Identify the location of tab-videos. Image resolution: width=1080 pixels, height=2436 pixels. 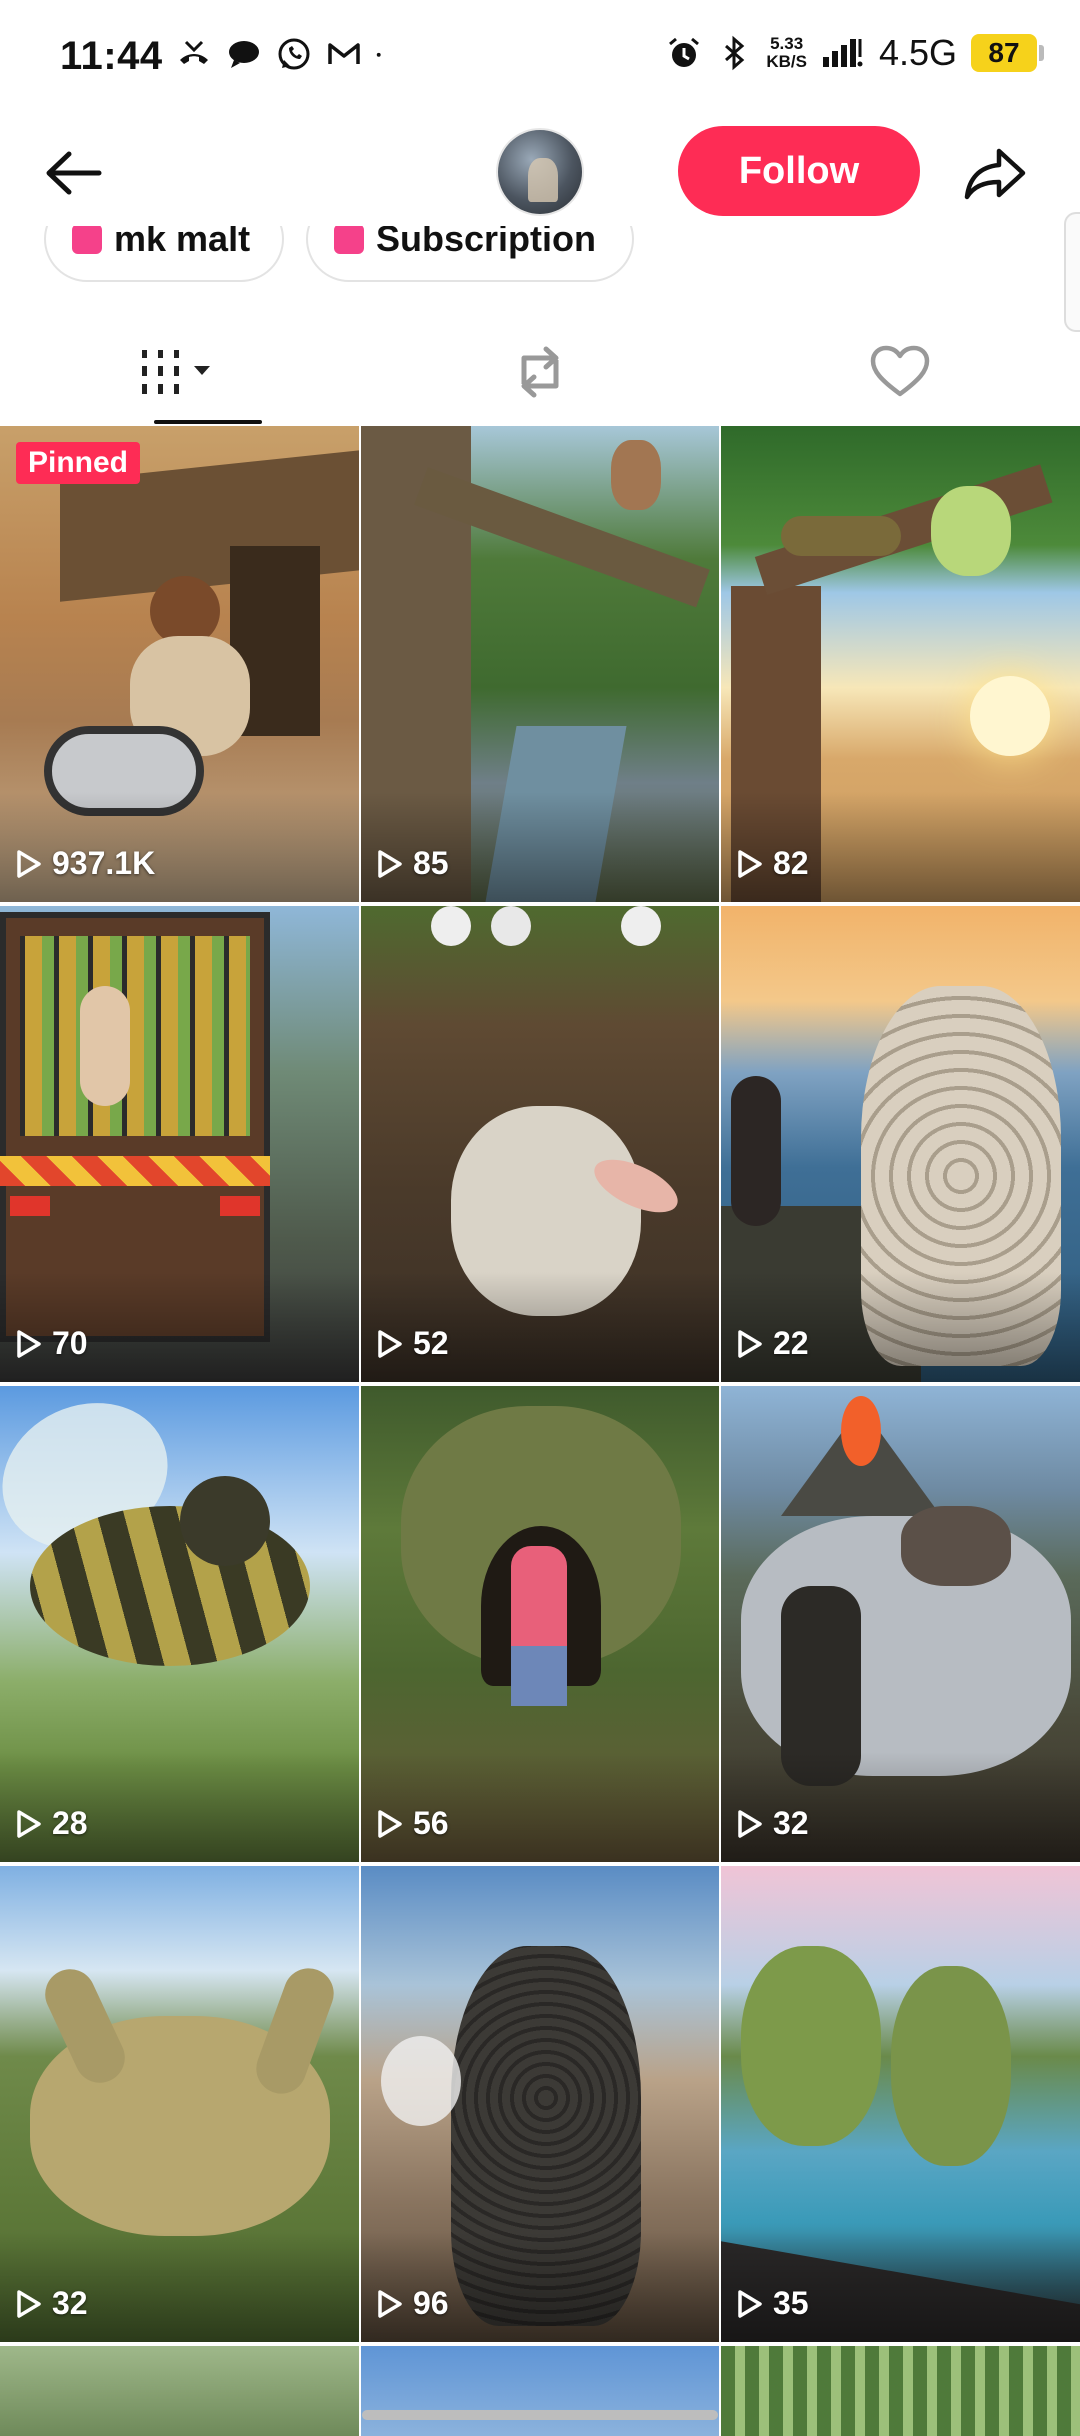
(180, 372).